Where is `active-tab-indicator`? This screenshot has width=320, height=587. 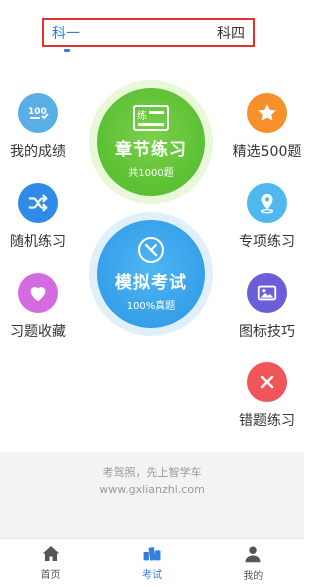
active-tab-indicator is located at coordinates (67, 50).